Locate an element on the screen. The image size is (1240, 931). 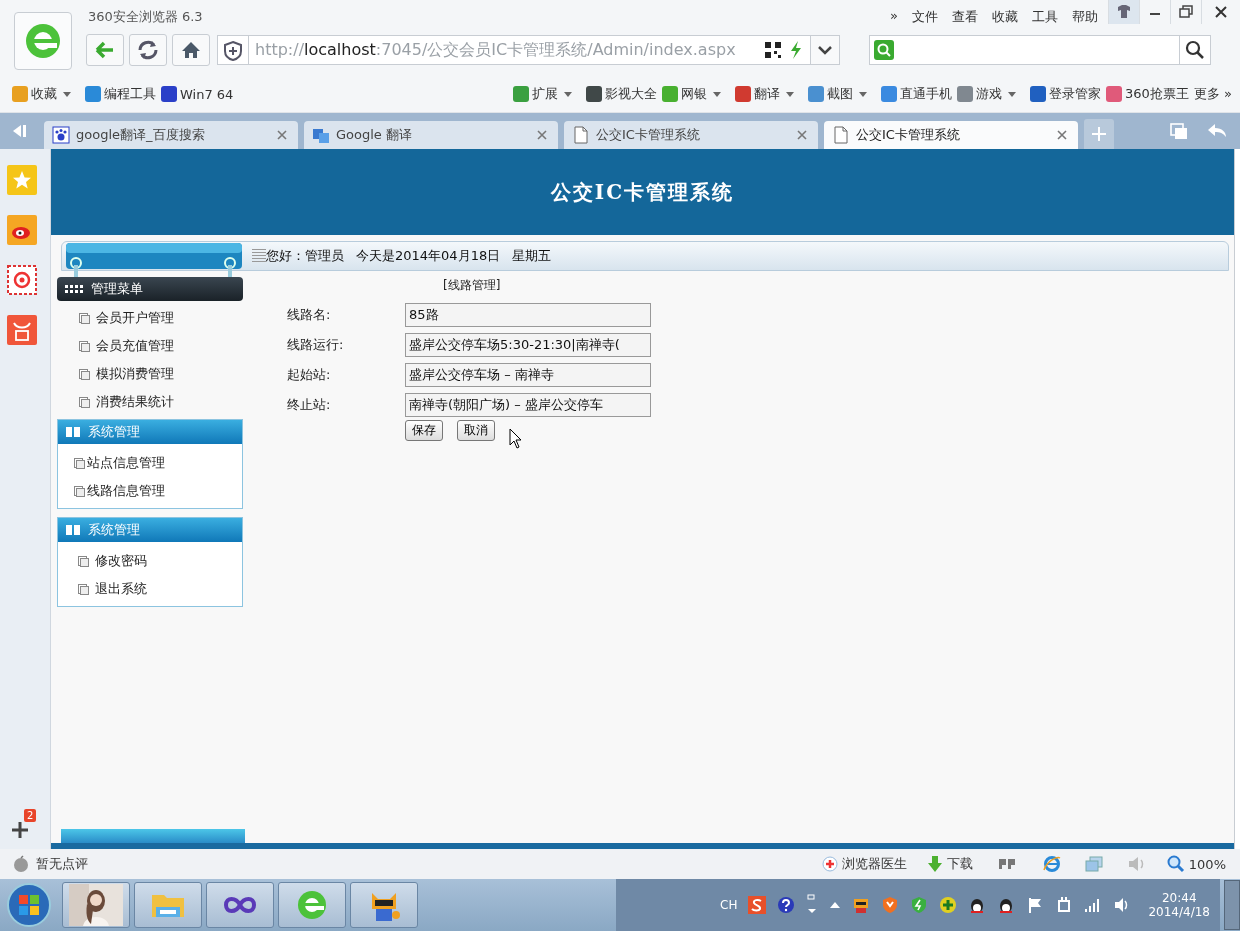
text-field: 盛岸公交停车场5:30-21:30|南禅寺( is located at coordinates (528, 345).